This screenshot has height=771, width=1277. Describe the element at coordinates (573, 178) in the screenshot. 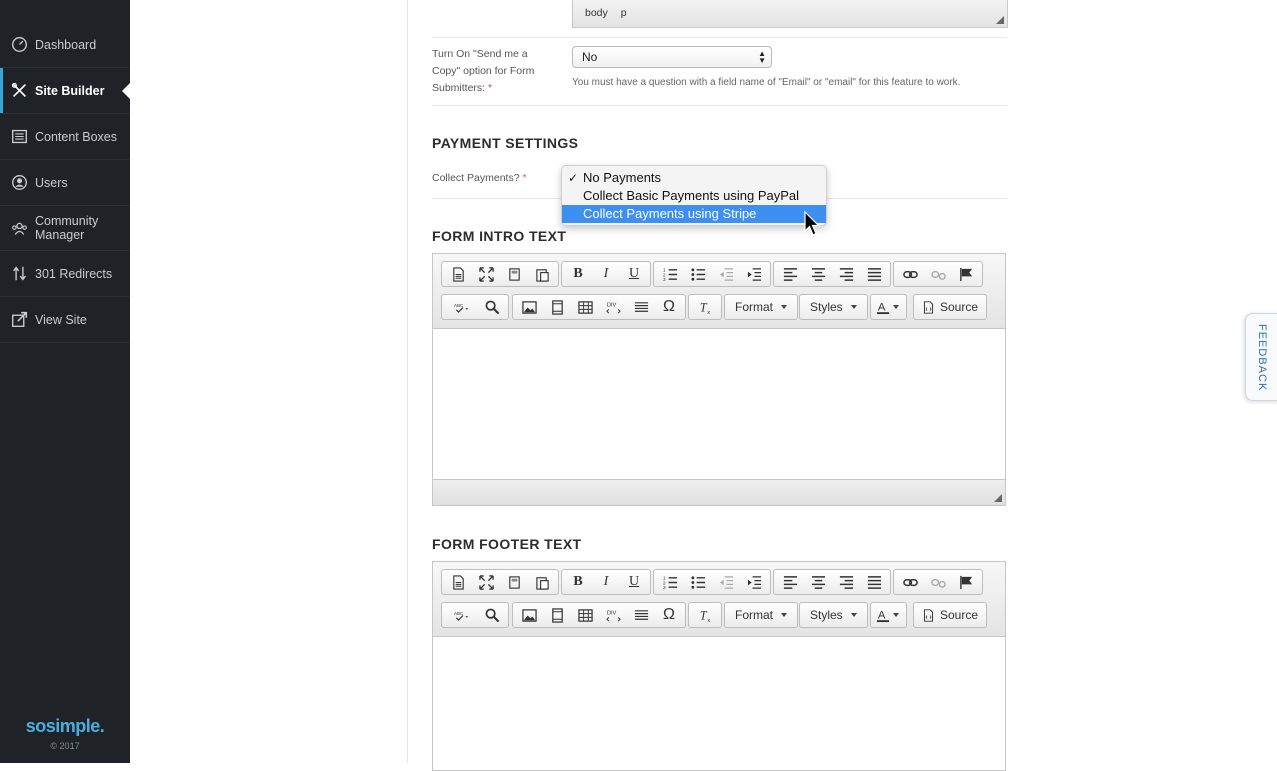

I see `checkmark-icon: ✓` at that location.